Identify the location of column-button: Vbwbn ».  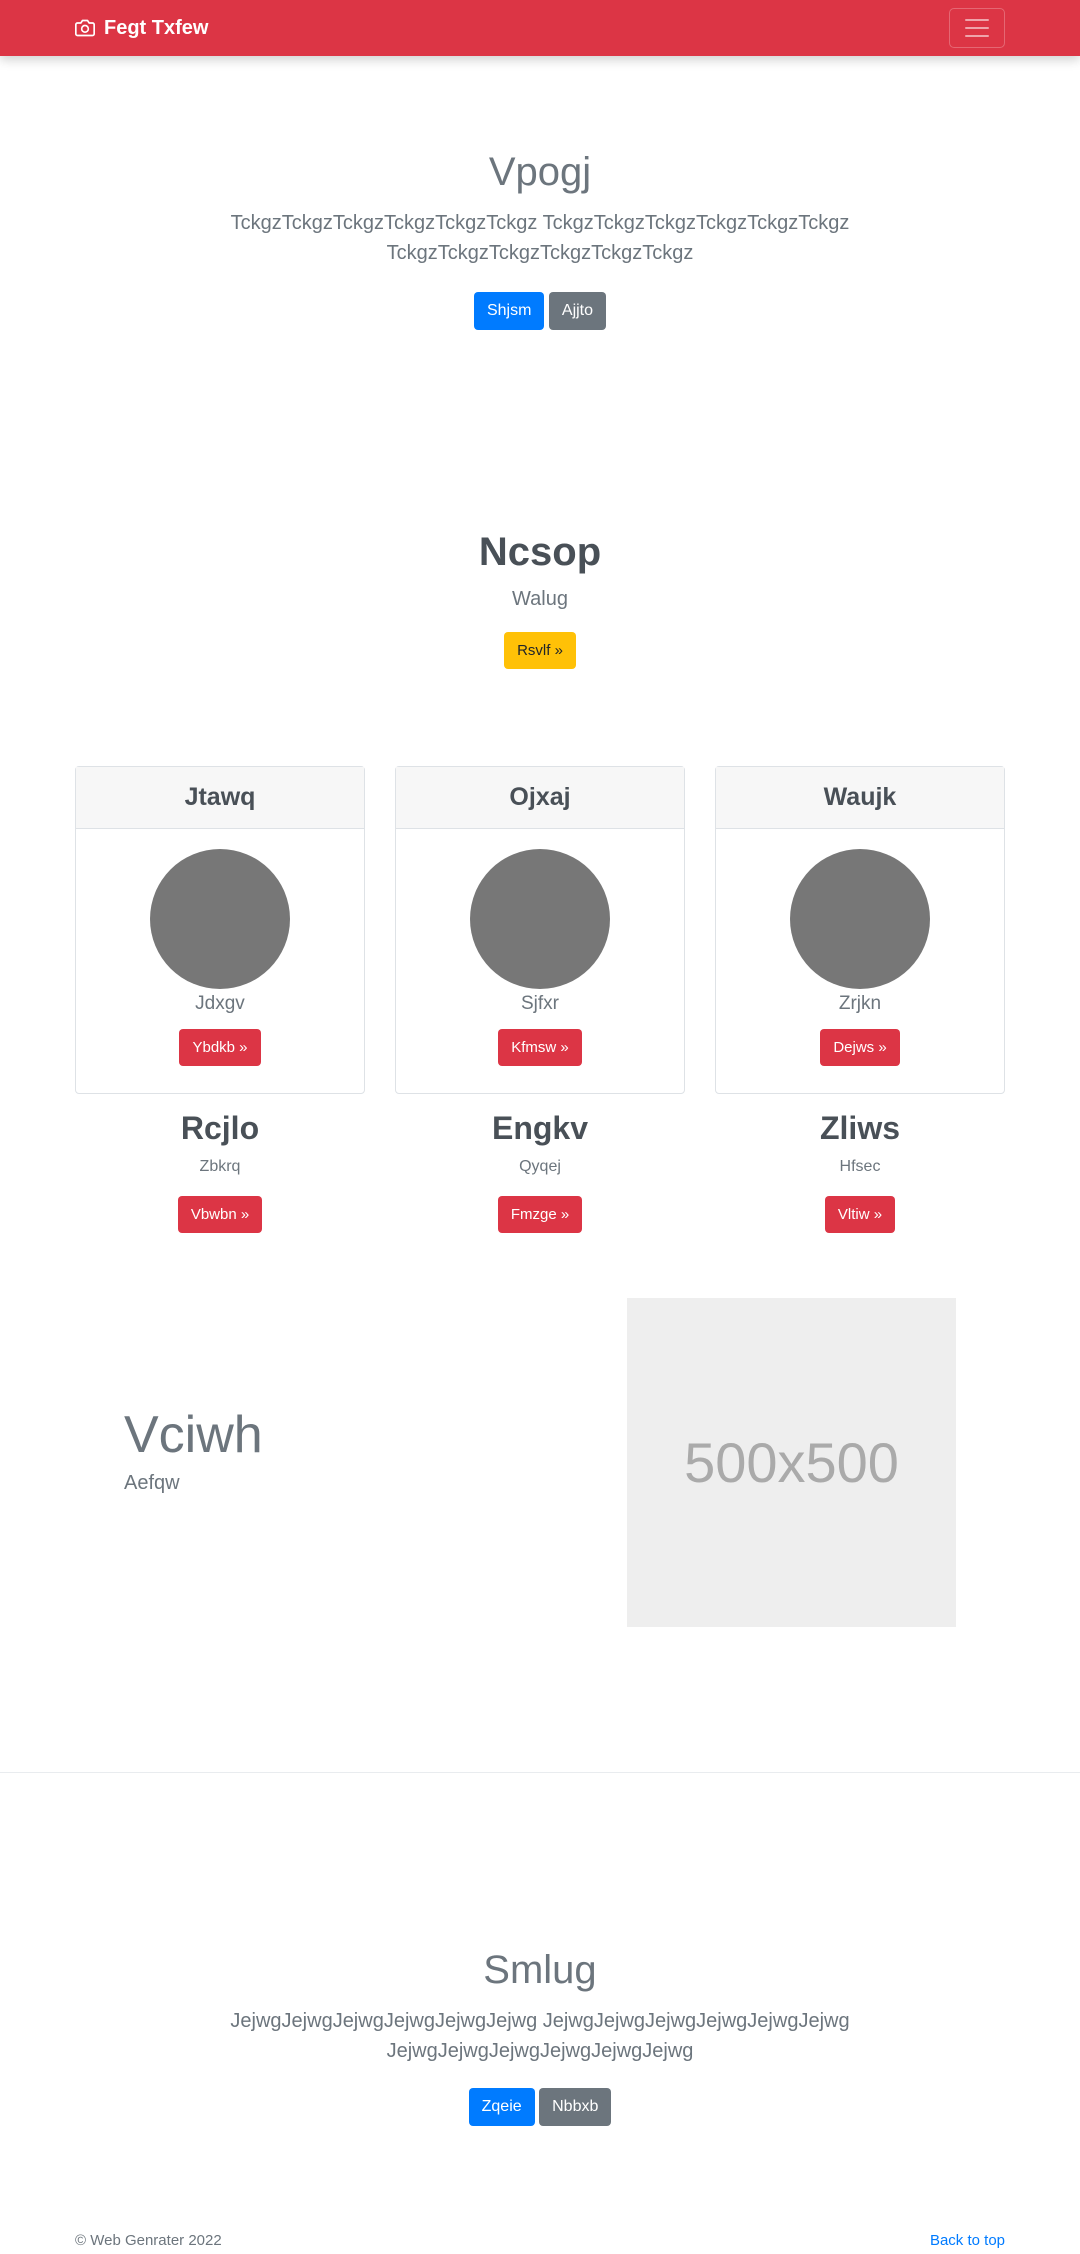
(220, 1214).